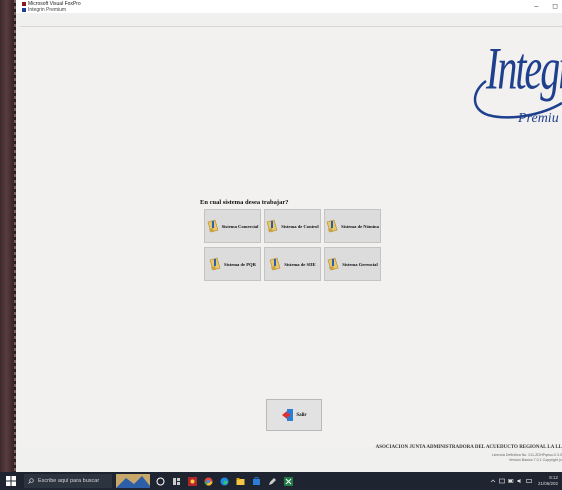  Describe the element at coordinates (288, 415) in the screenshot. I see `door-exit-icon` at that location.